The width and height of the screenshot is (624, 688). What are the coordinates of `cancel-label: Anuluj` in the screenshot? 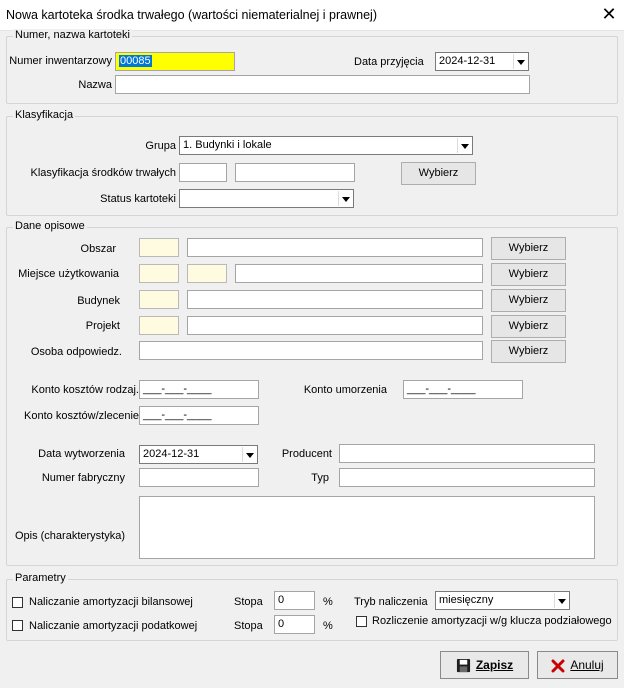 It's located at (587, 665).